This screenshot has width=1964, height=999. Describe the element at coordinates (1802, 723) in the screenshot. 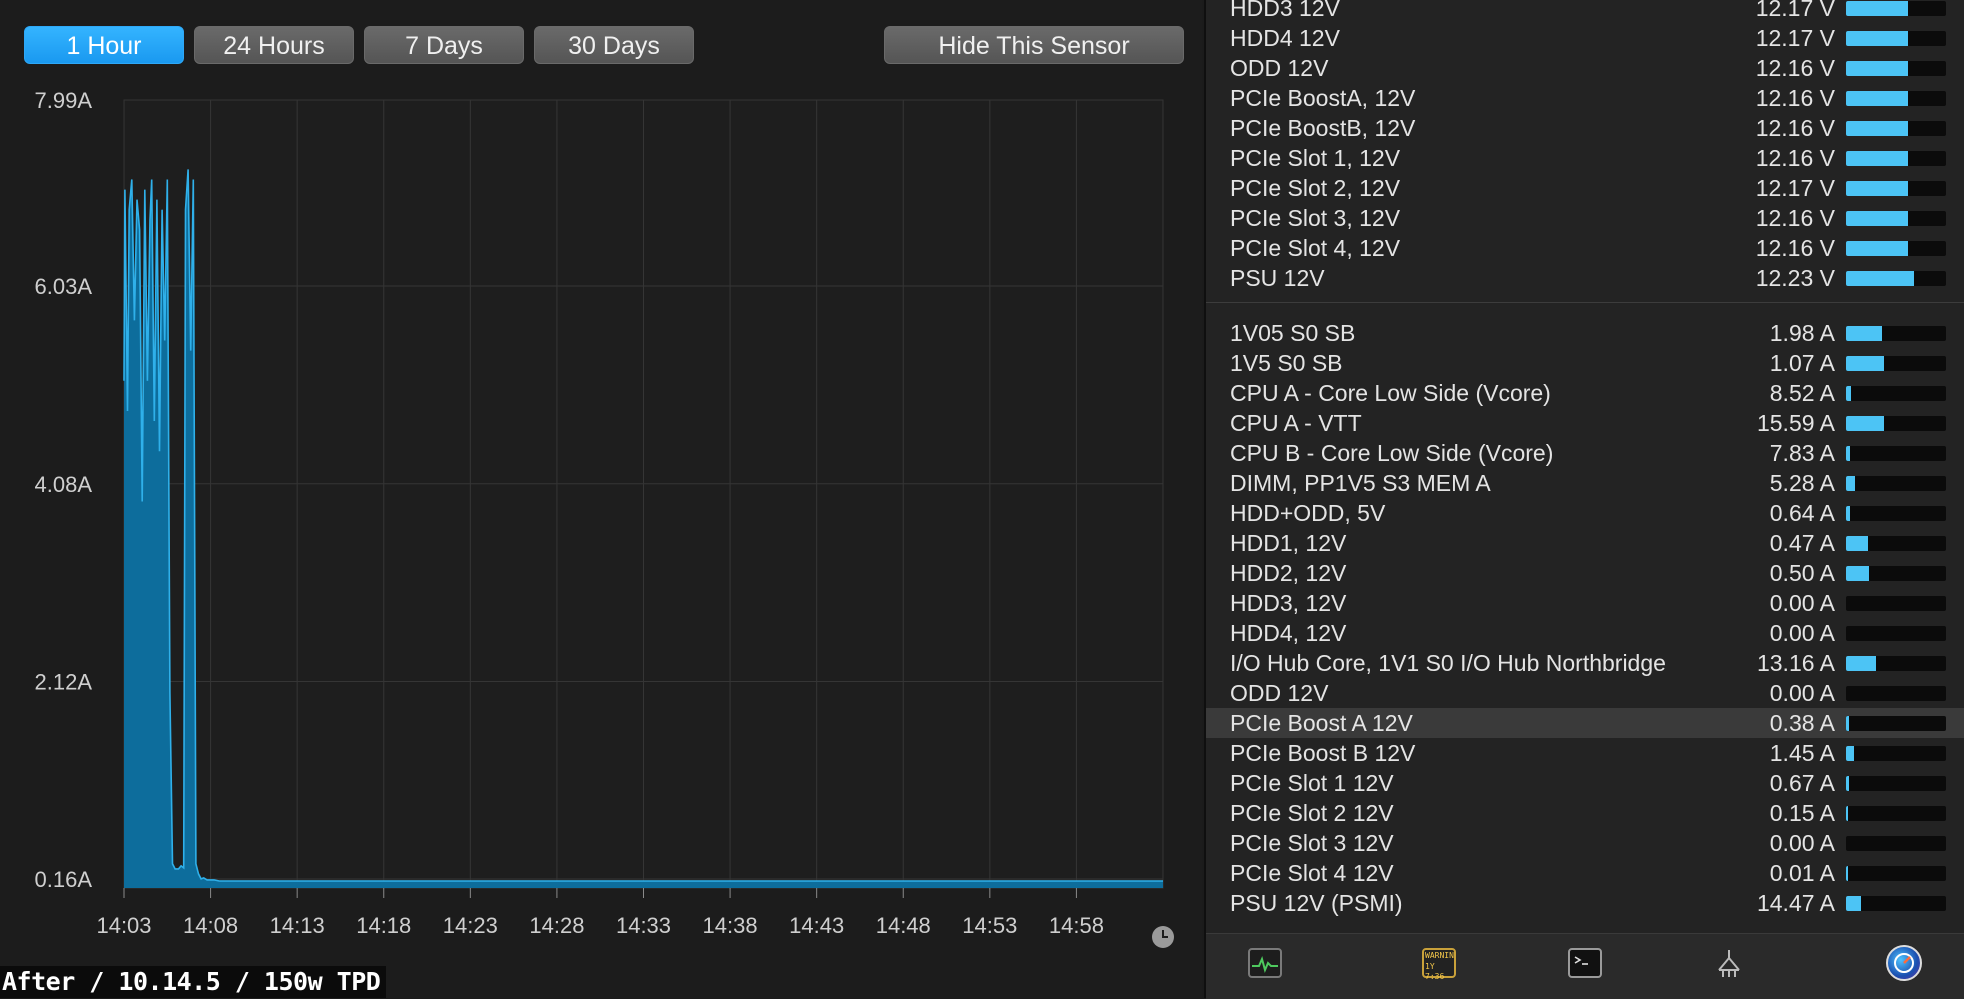

I see `sensor-value: 0.38 A` at that location.